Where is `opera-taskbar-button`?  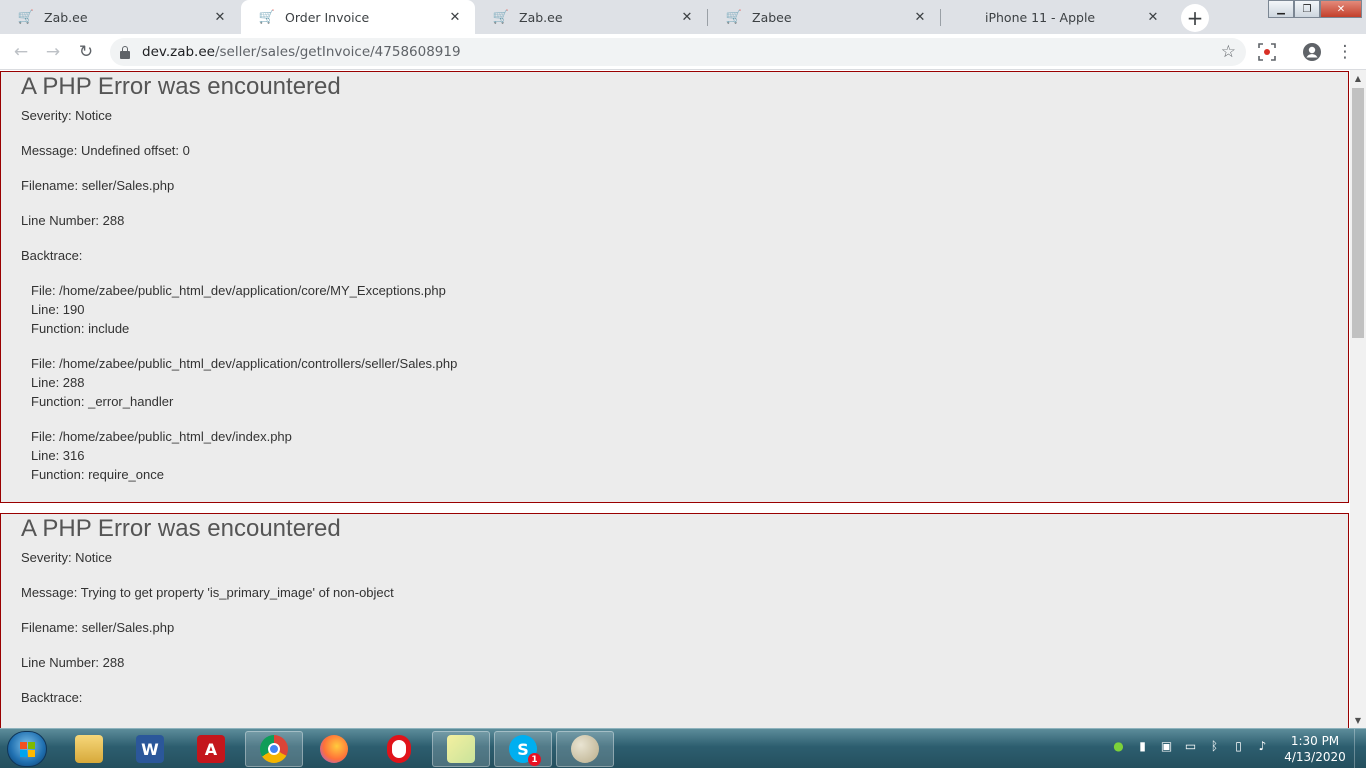 opera-taskbar-button is located at coordinates (399, 749).